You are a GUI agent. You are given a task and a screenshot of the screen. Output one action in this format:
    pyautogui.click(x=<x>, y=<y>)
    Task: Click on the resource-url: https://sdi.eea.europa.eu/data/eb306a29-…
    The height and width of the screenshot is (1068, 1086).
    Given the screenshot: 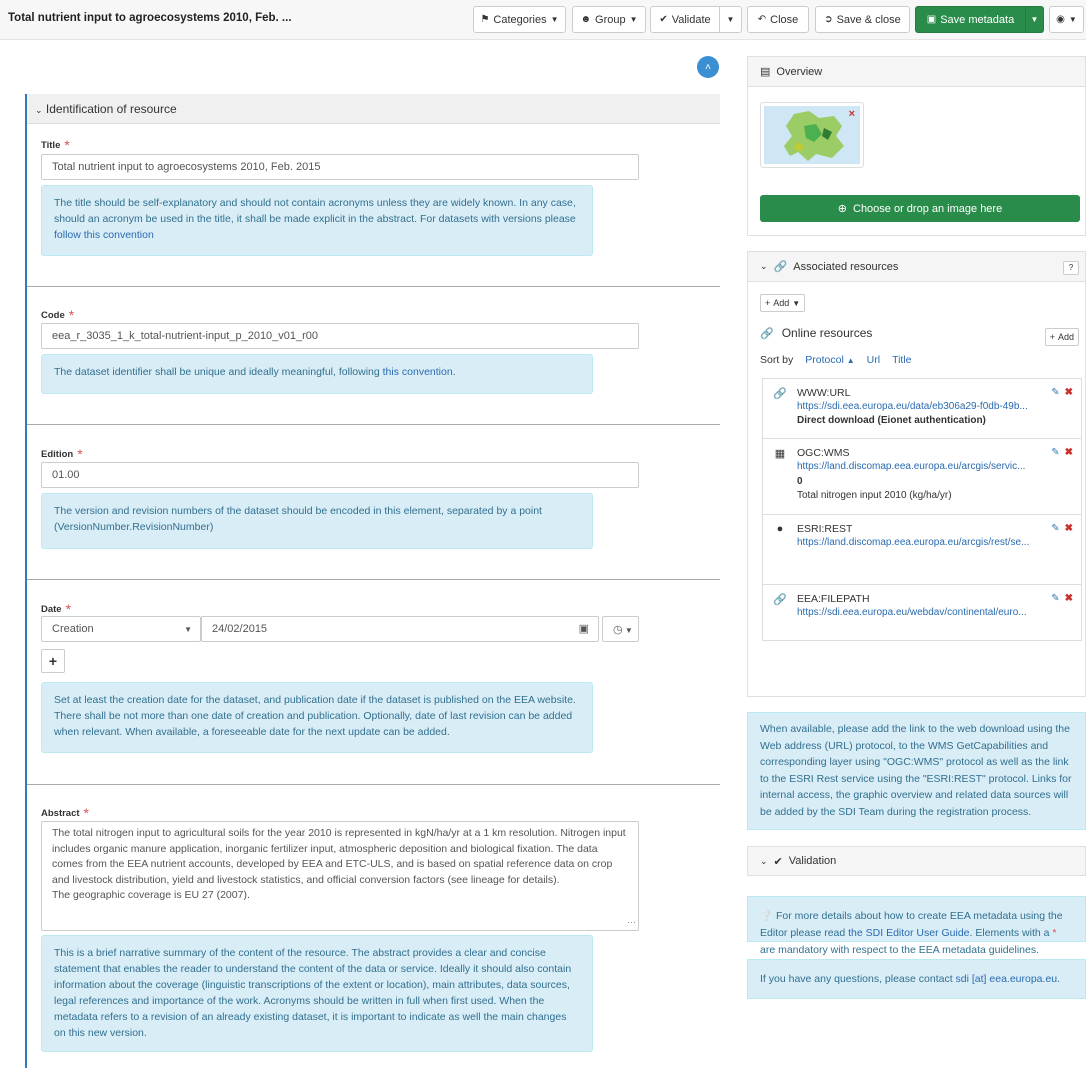 What is the action you would take?
    pyautogui.click(x=924, y=406)
    